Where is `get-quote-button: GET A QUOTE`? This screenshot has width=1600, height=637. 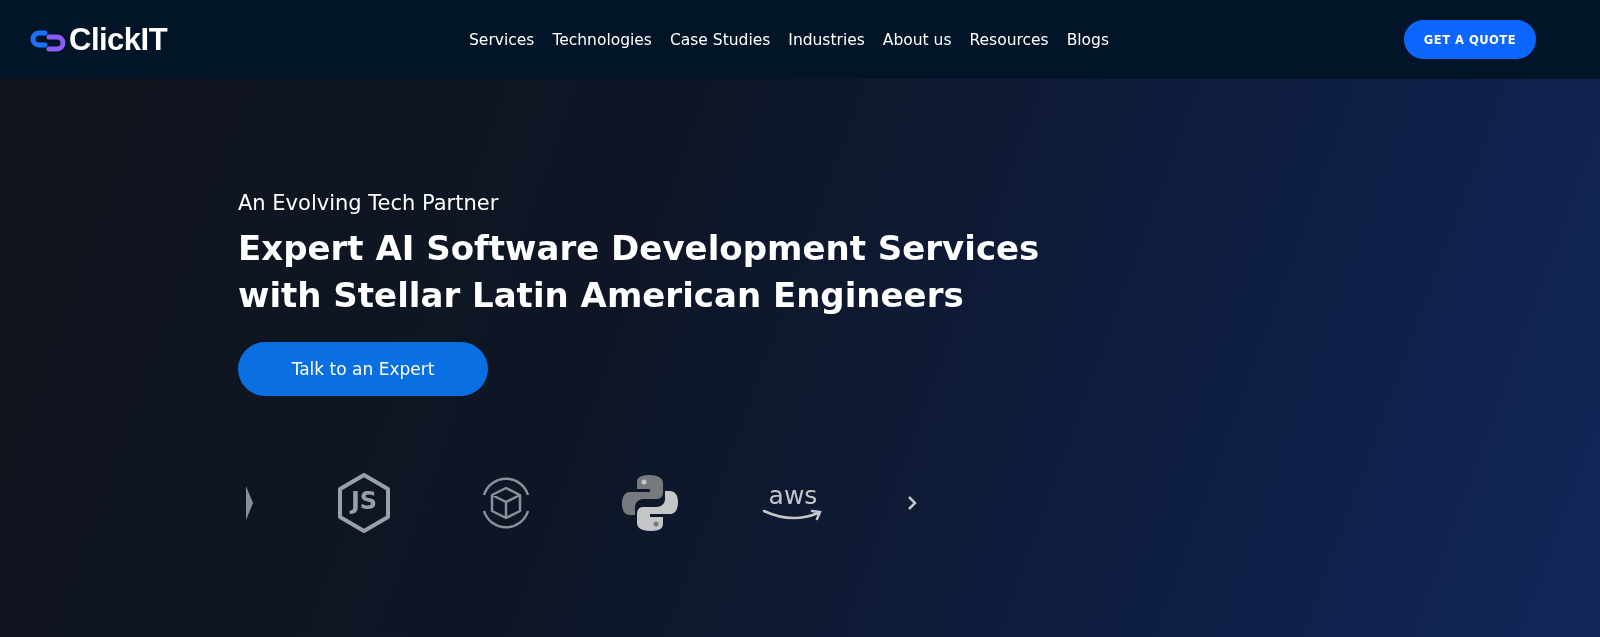
get-quote-button: GET A QUOTE is located at coordinates (1469, 39).